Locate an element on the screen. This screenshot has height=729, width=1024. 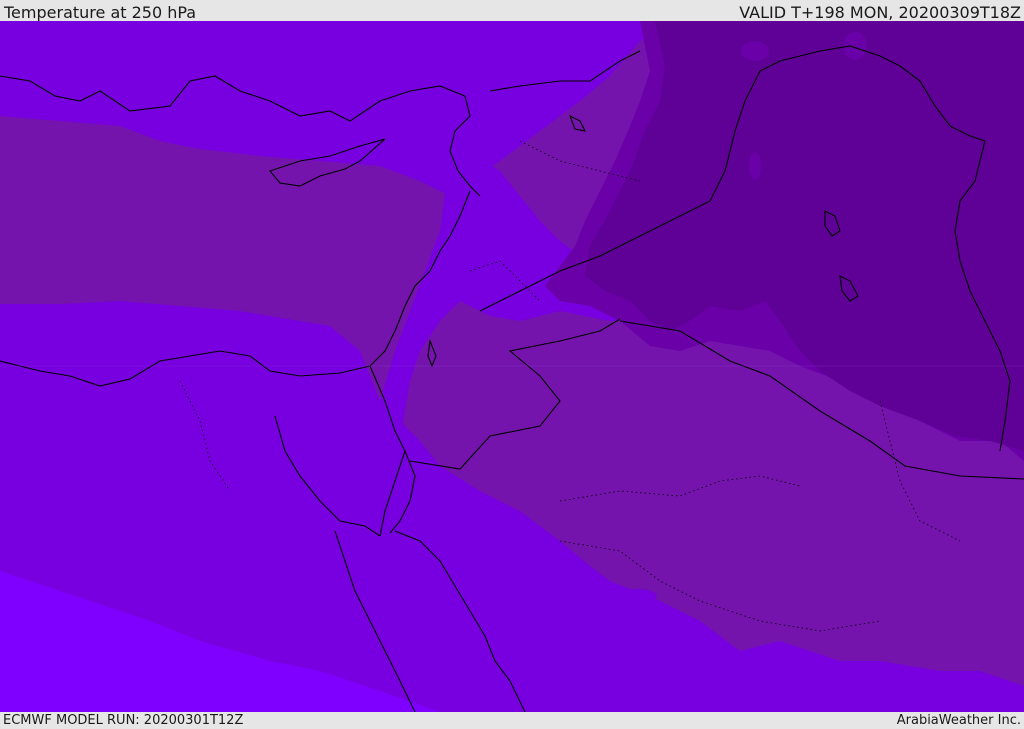
valid-time-label: VALID T+198 MON, 20200309T18Z is located at coordinates (880, 12).